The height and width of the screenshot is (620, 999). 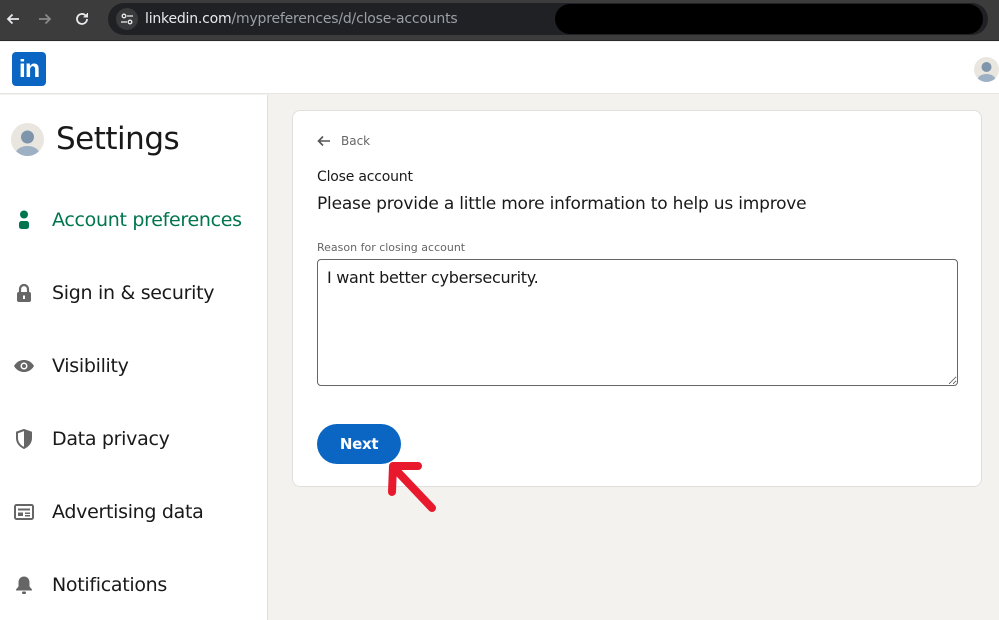 I want to click on sidebar-item-notifications: Notifications, so click(x=134, y=585).